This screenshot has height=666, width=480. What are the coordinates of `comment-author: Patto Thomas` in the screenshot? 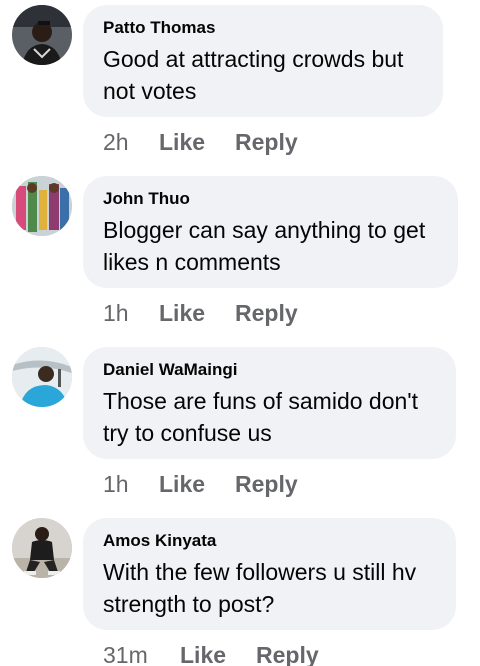 It's located at (263, 28).